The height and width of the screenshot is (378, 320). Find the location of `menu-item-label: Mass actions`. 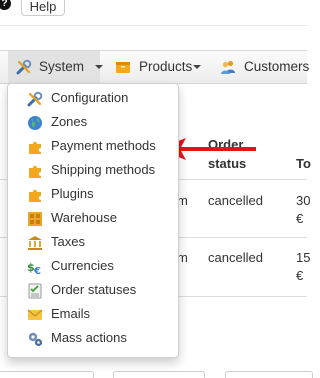

menu-item-label: Mass actions is located at coordinates (89, 337).